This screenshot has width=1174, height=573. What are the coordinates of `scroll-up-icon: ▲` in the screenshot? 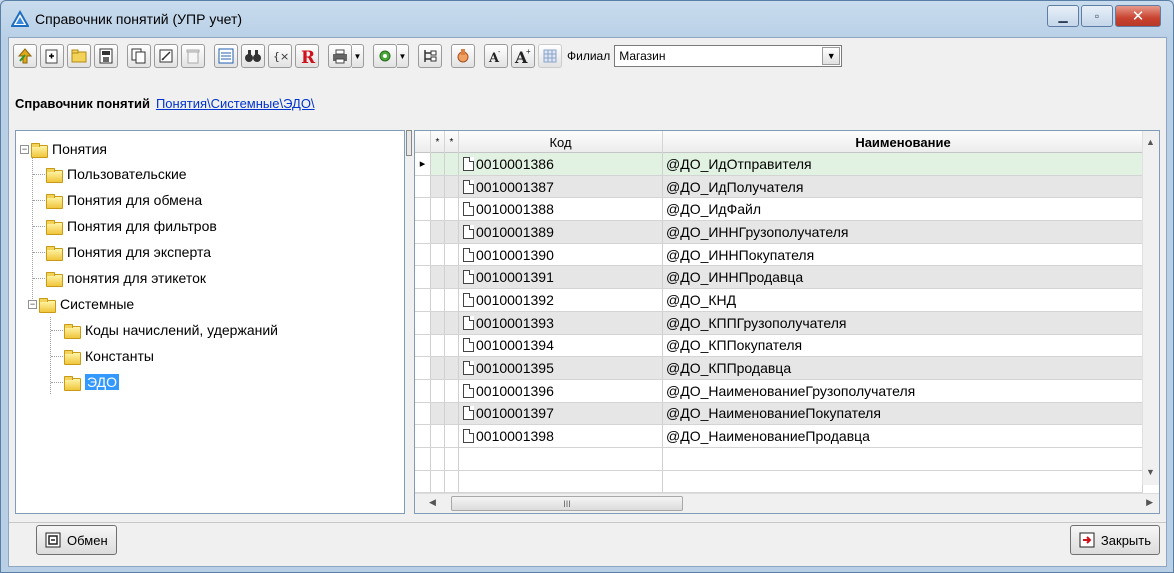 It's located at (1150, 142).